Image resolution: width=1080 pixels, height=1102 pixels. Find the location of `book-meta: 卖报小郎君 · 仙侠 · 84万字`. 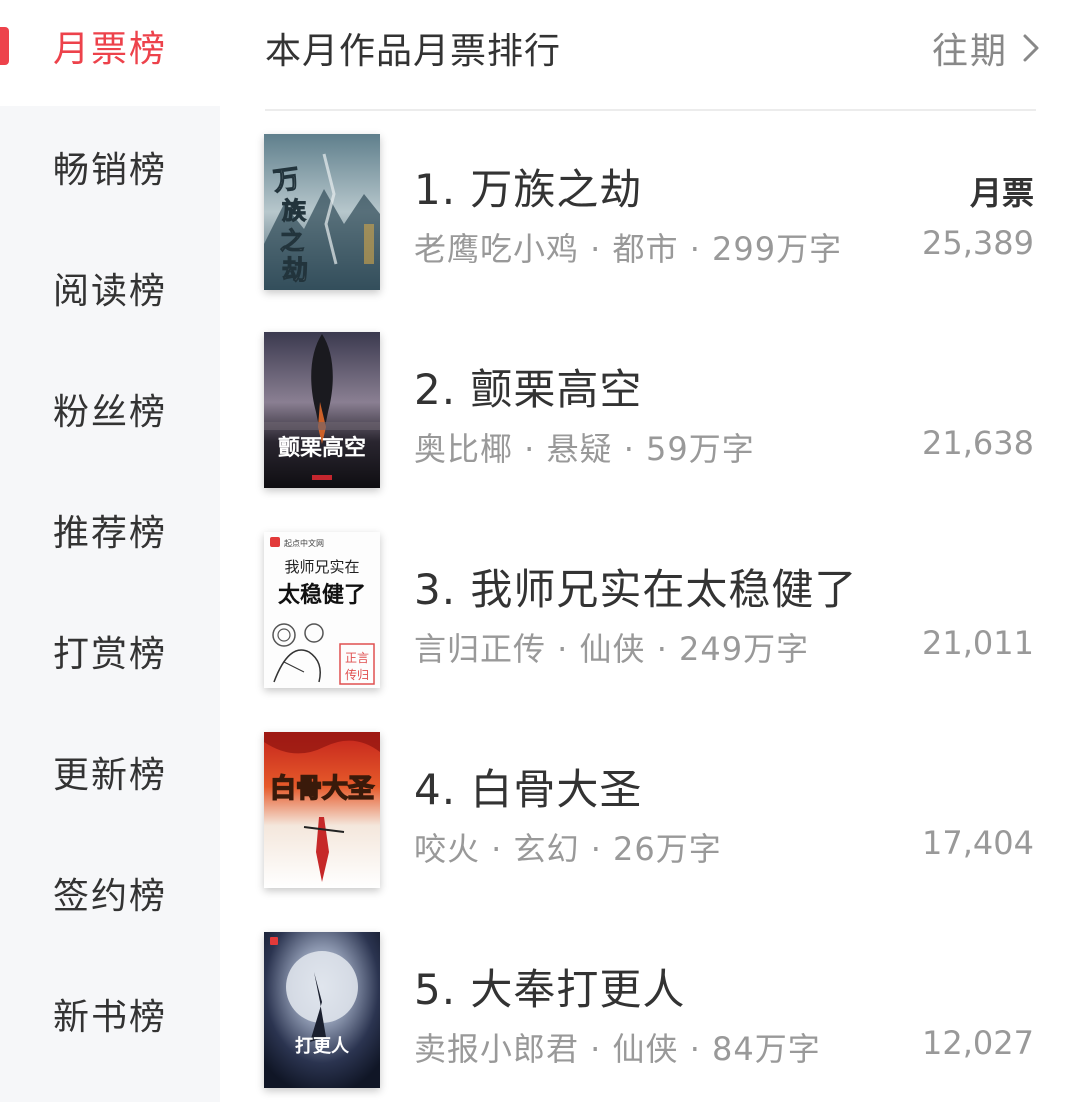

book-meta: 卖报小郎君 · 仙侠 · 84万字 is located at coordinates (617, 1049).